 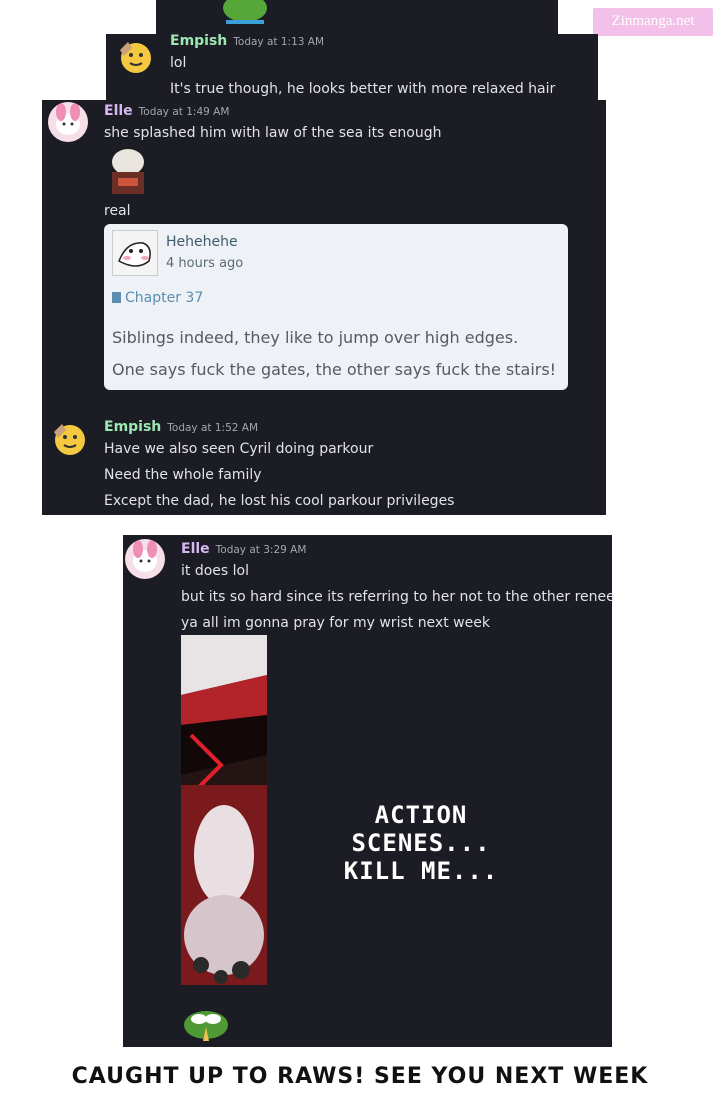 I want to click on watermark-text: Zinmanga.net, so click(x=653, y=21).